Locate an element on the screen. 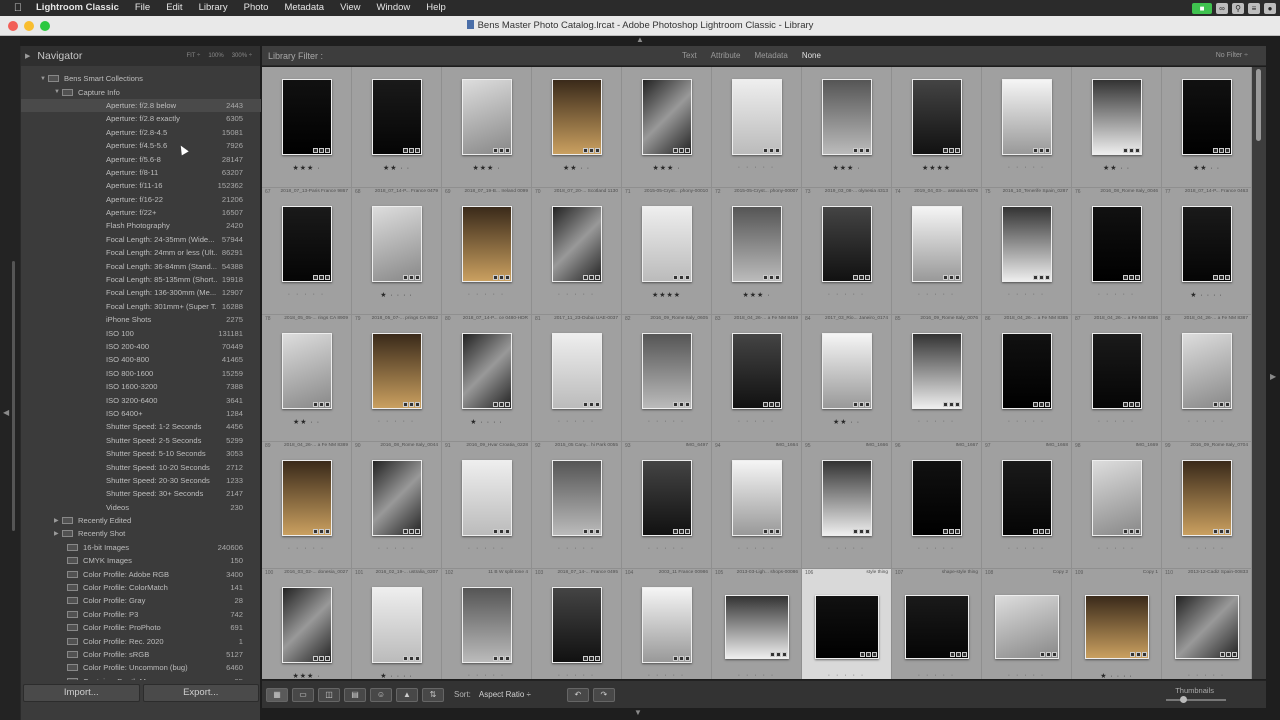 The height and width of the screenshot is (720, 1280). disclosure-triangle-icon: ▶ is located at coordinates (27, 56).